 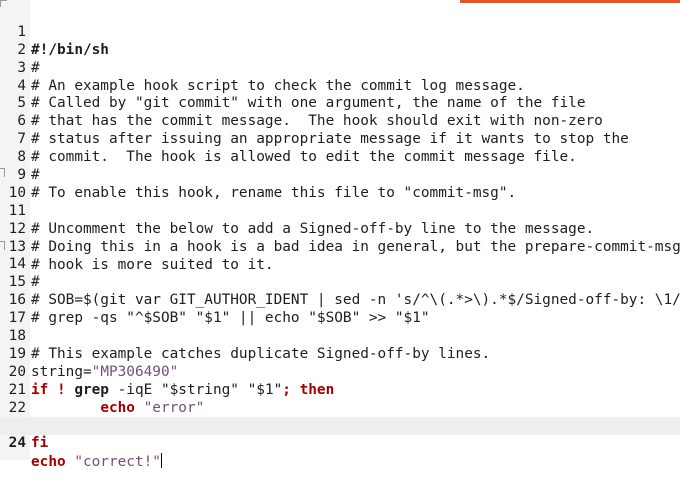 I want to click on current-code-line: 24 echo "correct!", so click(x=340, y=443).